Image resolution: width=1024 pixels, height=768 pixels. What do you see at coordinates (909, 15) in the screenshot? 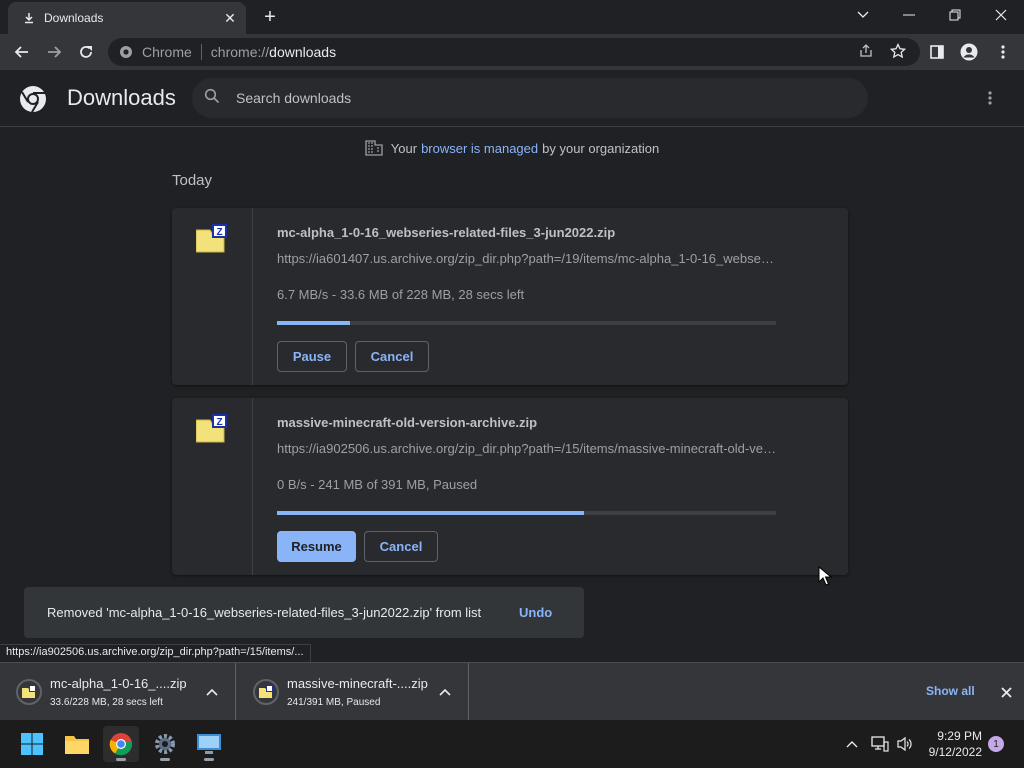
I see `minimize-button` at bounding box center [909, 15].